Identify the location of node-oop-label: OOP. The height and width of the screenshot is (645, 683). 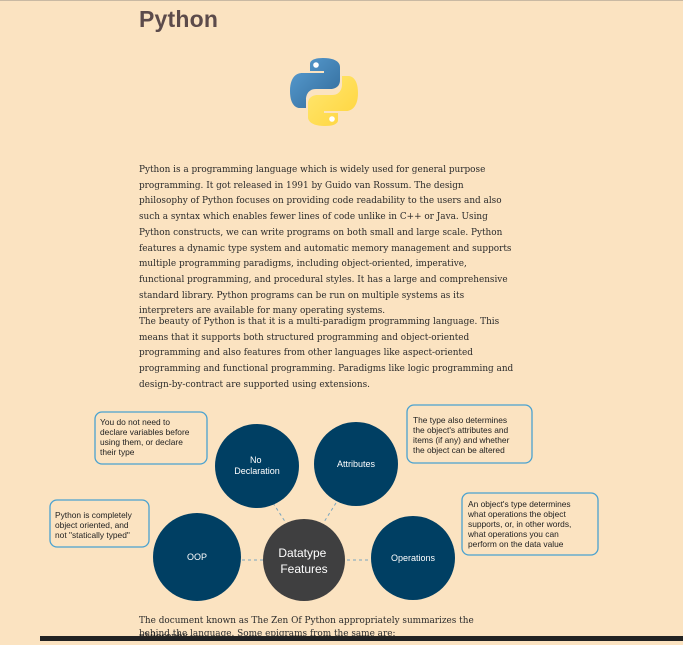
(197, 557).